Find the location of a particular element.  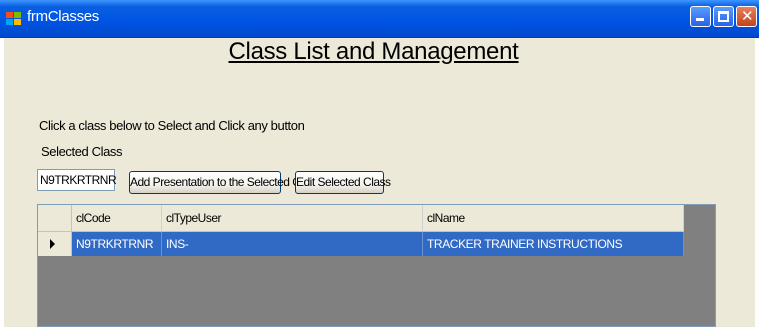

add-presentation-button: Add Presentation to the Selected Class is located at coordinates (224, 182).